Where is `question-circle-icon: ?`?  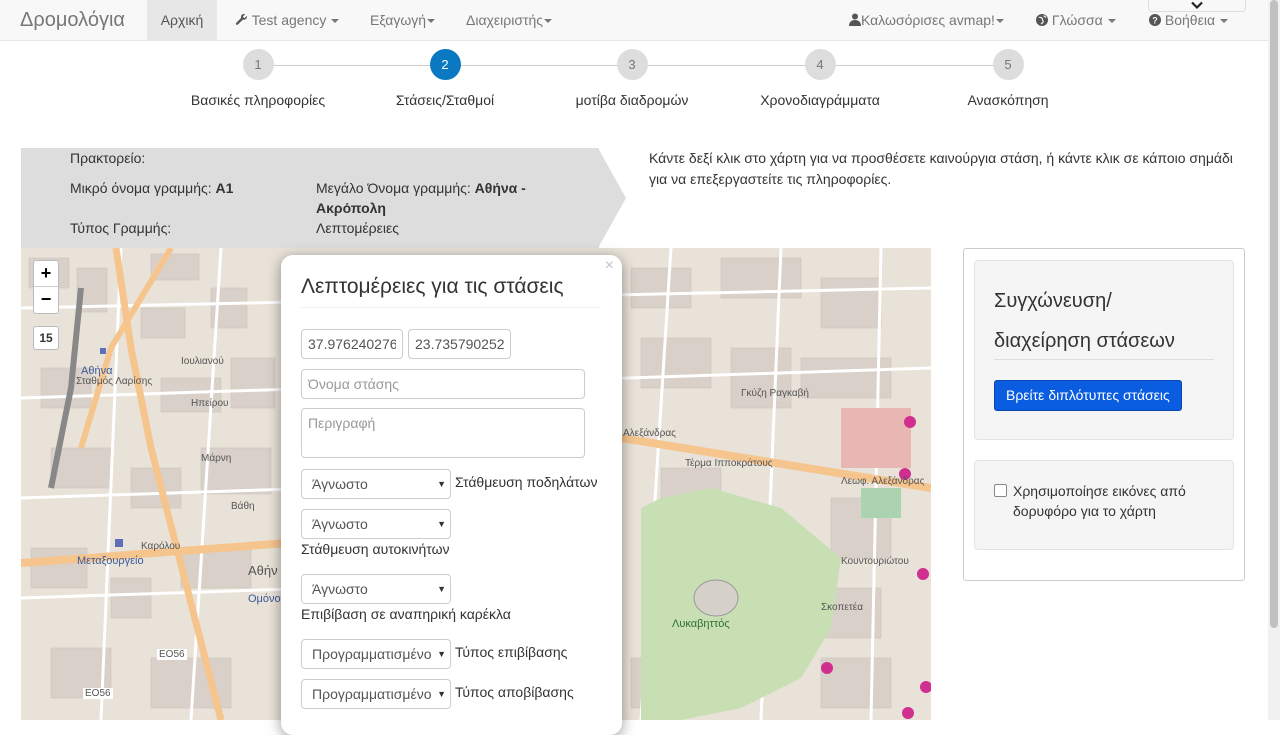 question-circle-icon: ? is located at coordinates (1155, 20).